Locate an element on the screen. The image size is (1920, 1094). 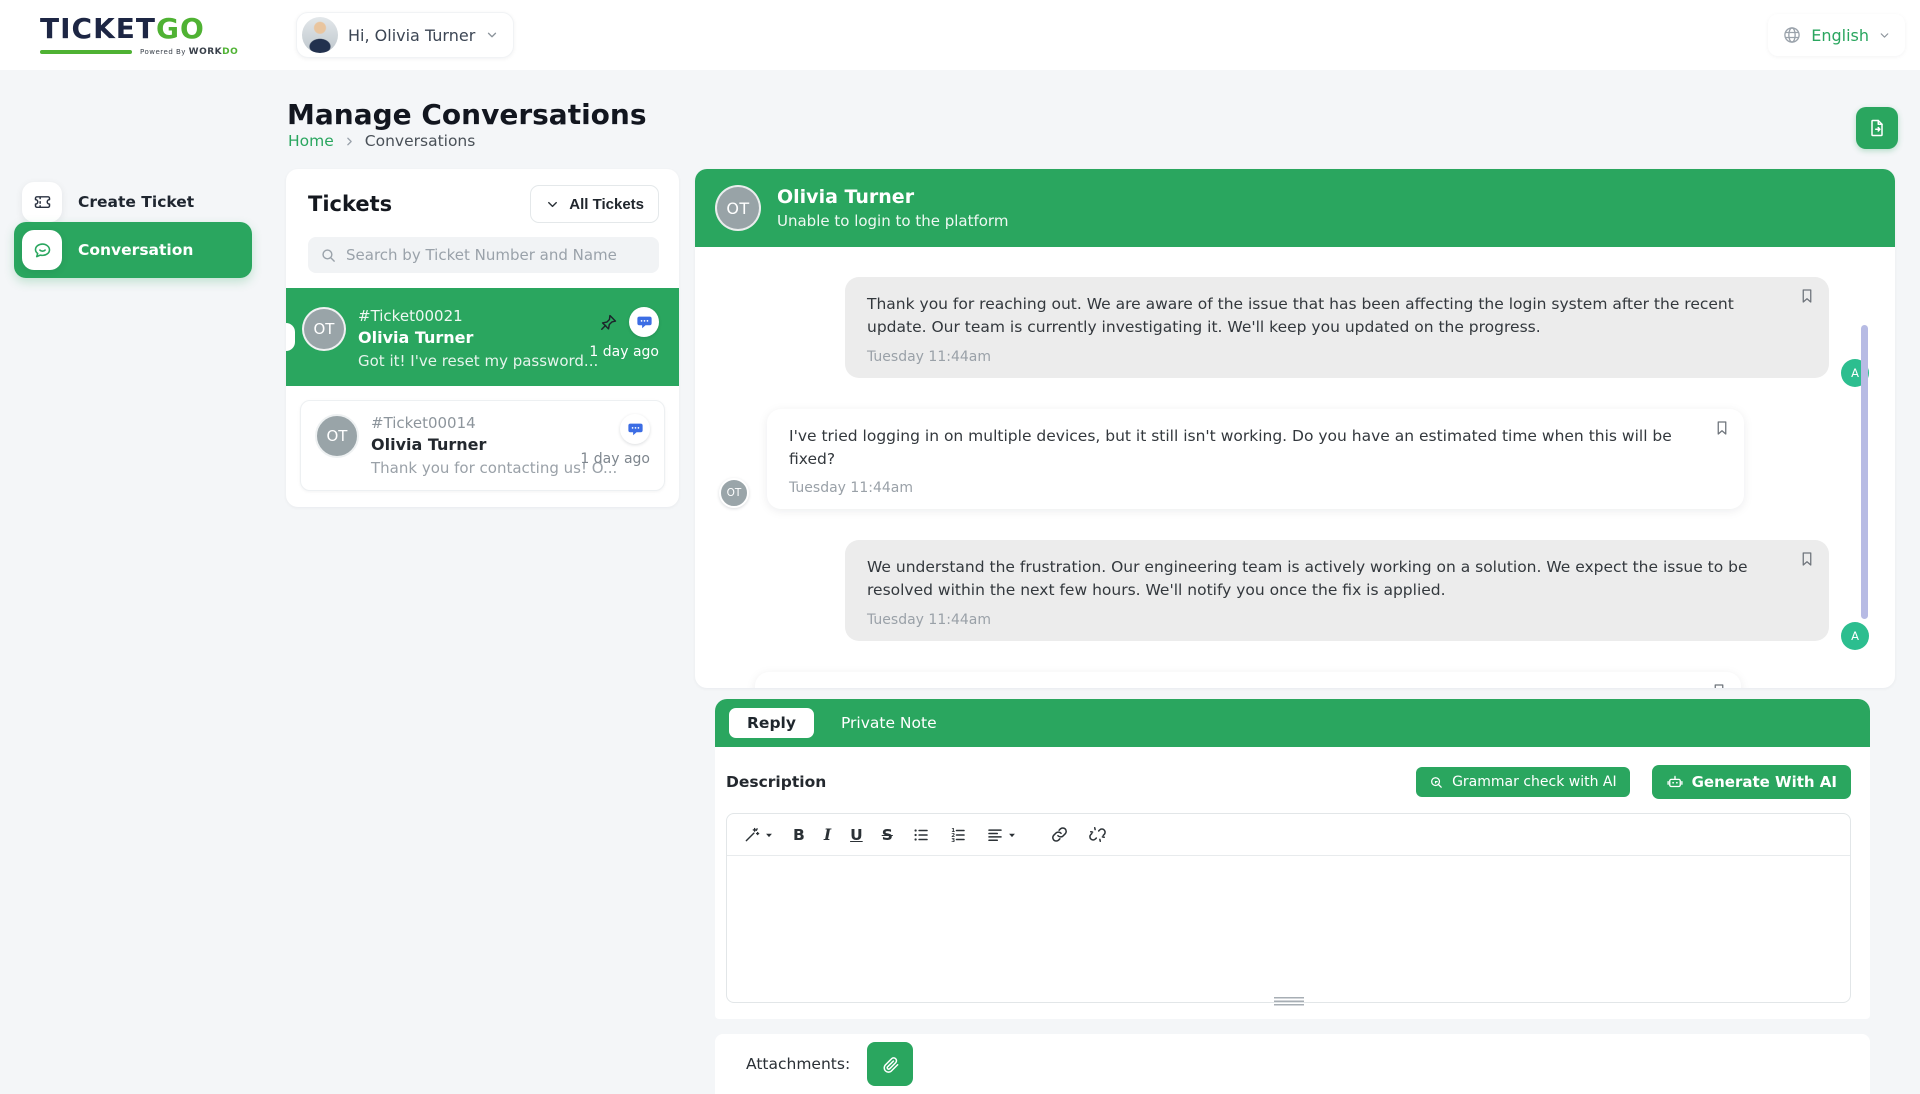
bold-button: B is located at coordinates (799, 835).